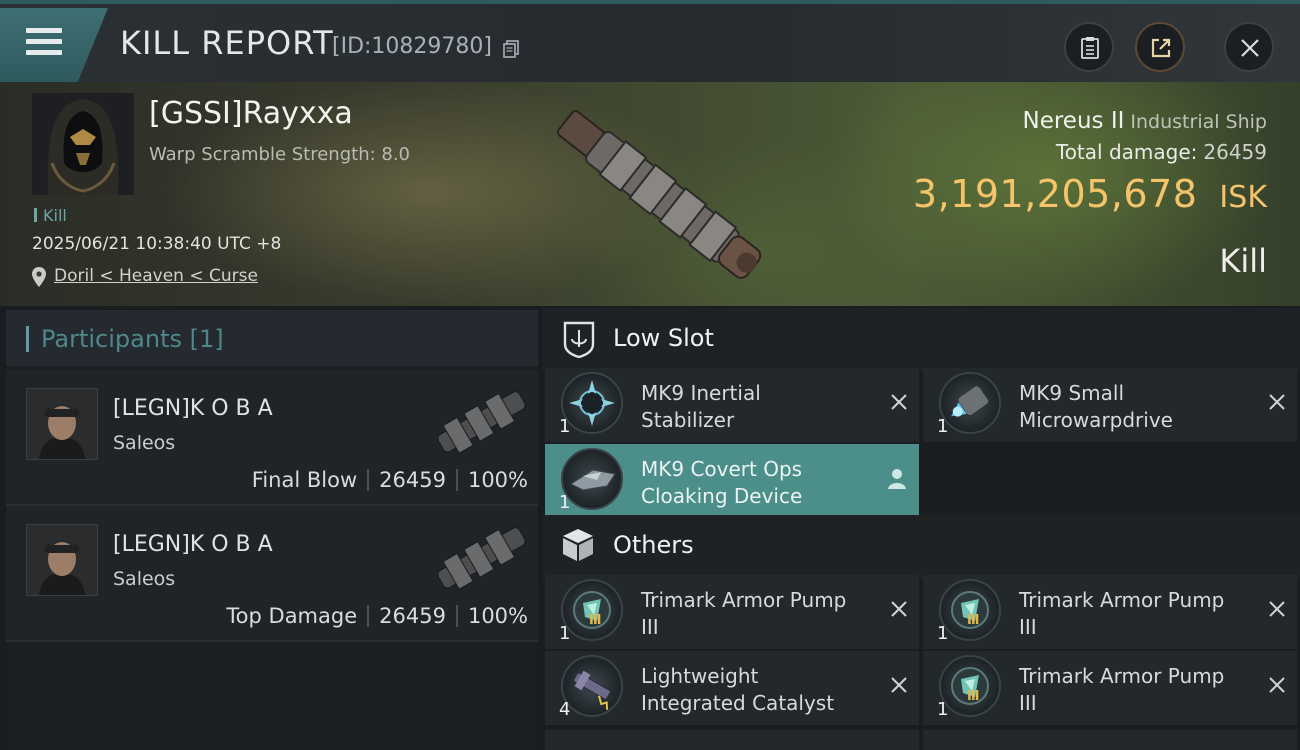  I want to click on total-damage: Total damage: 26459, so click(1161, 152).